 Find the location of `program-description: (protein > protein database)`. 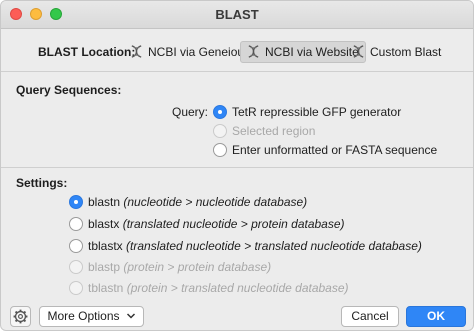

program-description: (protein > protein database) is located at coordinates (197, 267).